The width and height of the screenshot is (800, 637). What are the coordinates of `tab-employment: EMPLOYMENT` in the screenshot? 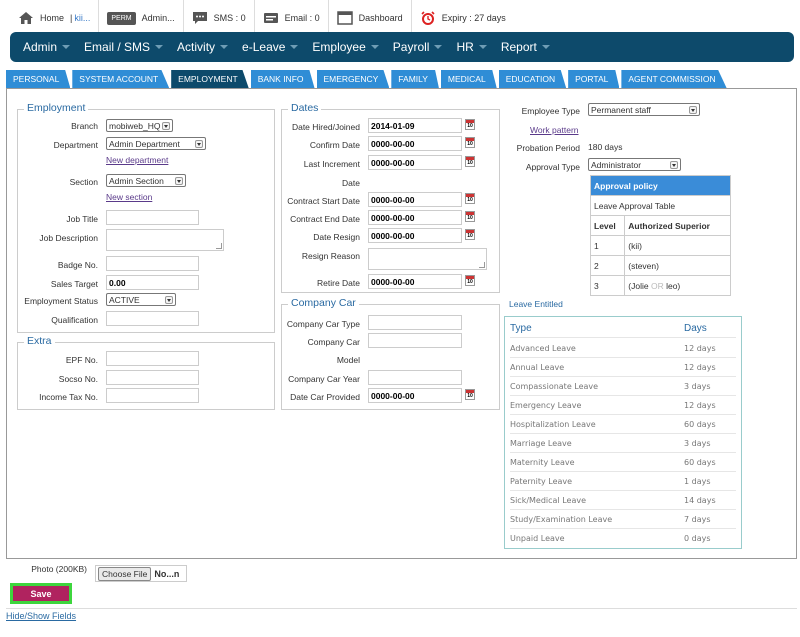 It's located at (210, 79).